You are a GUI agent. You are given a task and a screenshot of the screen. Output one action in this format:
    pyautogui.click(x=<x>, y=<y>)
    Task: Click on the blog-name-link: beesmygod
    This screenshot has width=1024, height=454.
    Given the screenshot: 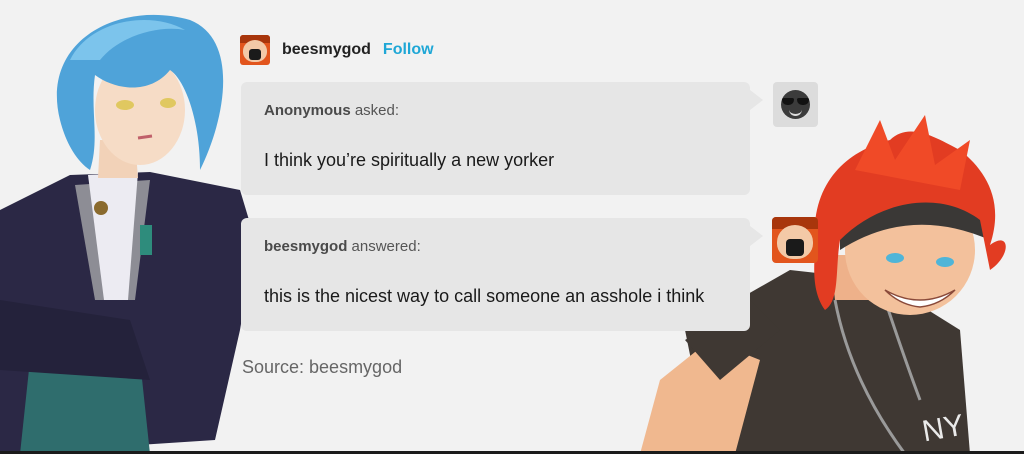 What is the action you would take?
    pyautogui.click(x=326, y=50)
    